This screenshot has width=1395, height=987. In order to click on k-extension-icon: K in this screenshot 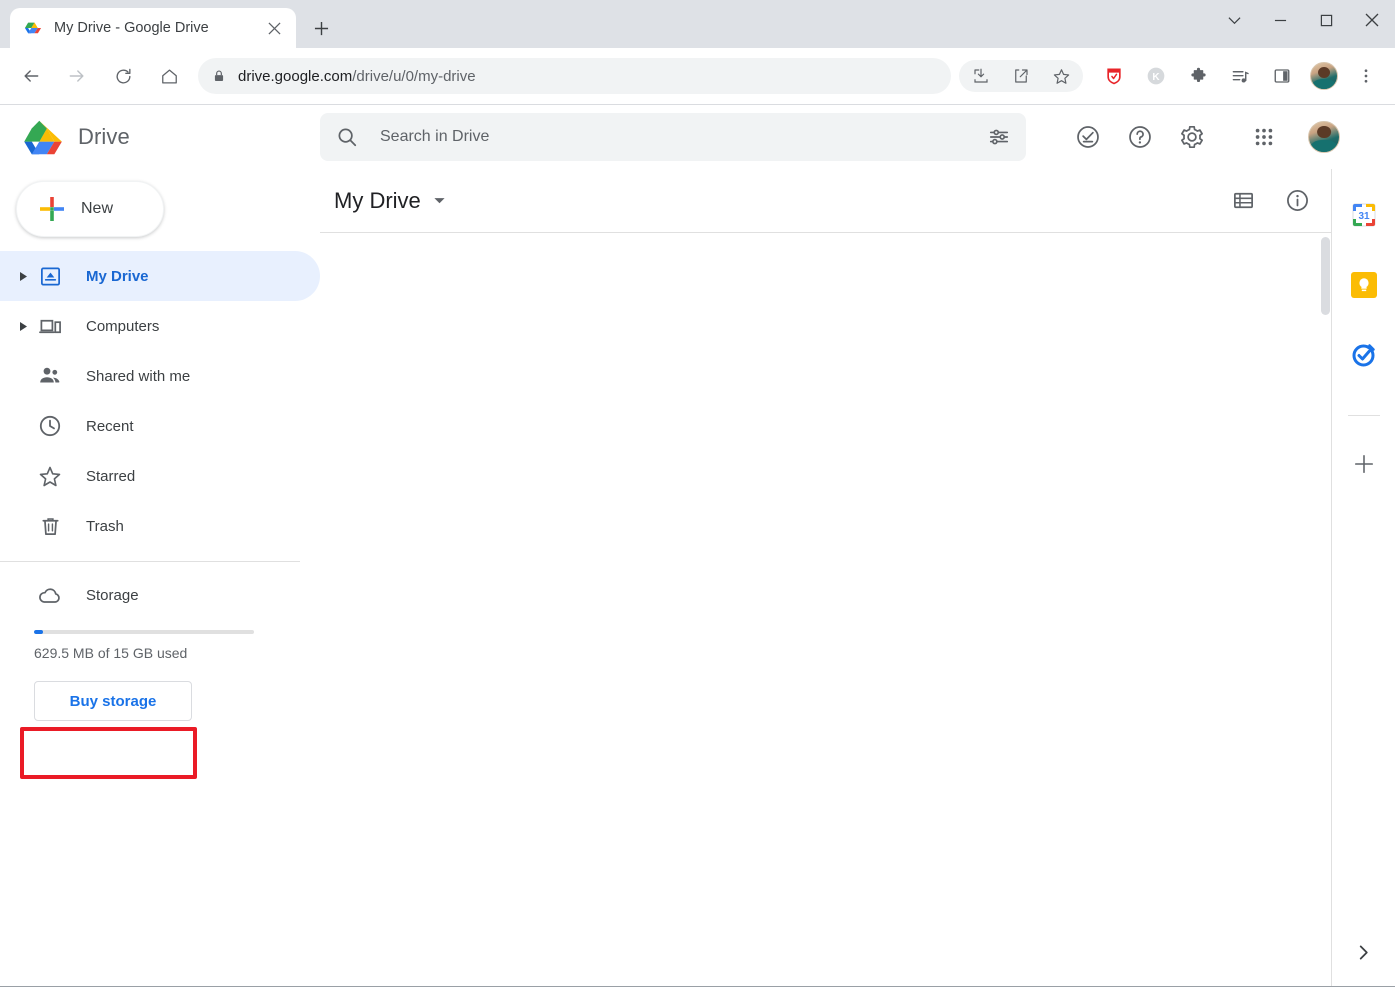, I will do `click(1156, 76)`.